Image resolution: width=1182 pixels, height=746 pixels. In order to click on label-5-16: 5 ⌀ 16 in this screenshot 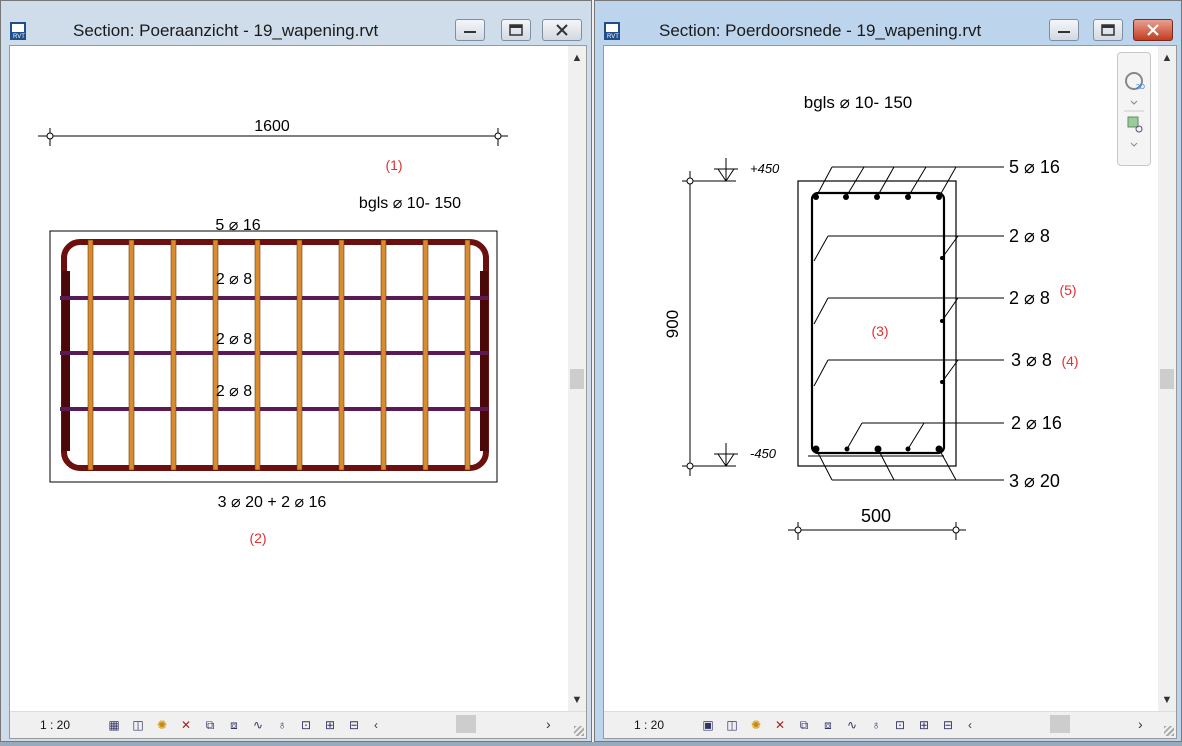, I will do `click(1034, 167)`.